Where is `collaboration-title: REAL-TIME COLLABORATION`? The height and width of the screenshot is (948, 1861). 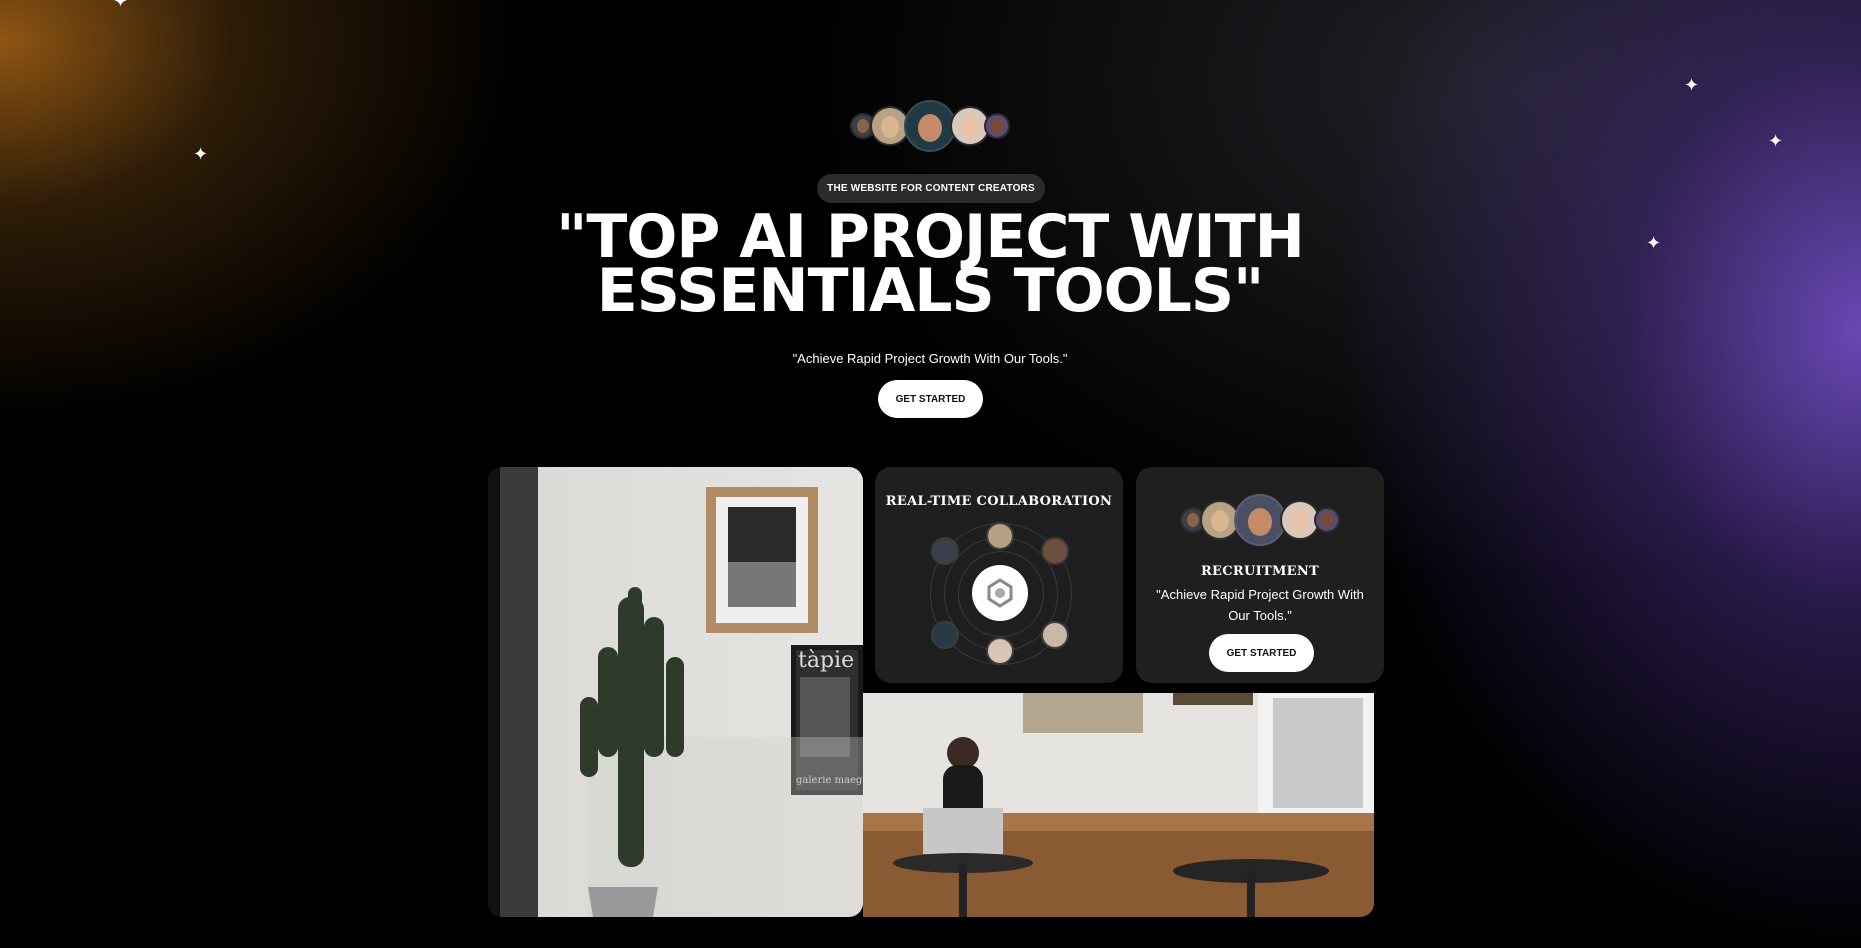 collaboration-title: REAL-TIME COLLABORATION is located at coordinates (999, 501).